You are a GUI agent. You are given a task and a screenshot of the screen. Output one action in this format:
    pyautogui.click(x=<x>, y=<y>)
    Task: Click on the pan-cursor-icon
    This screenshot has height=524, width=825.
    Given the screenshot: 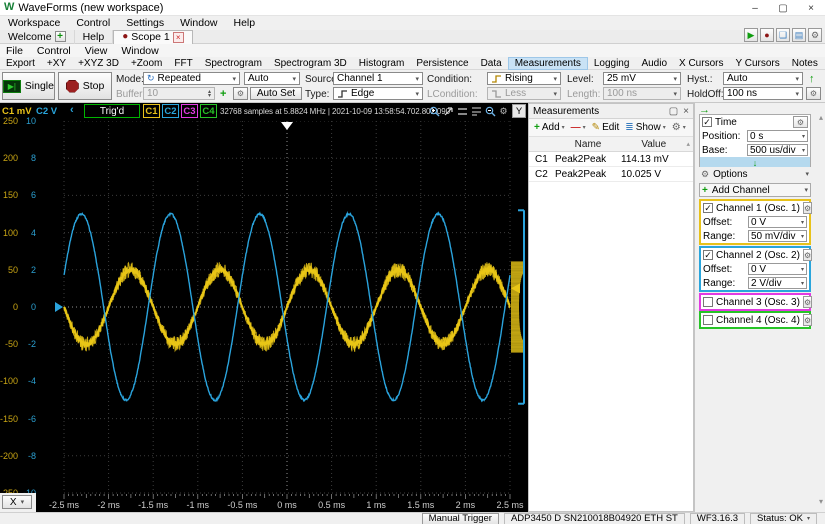 What is the action you would take?
    pyautogui.click(x=448, y=111)
    